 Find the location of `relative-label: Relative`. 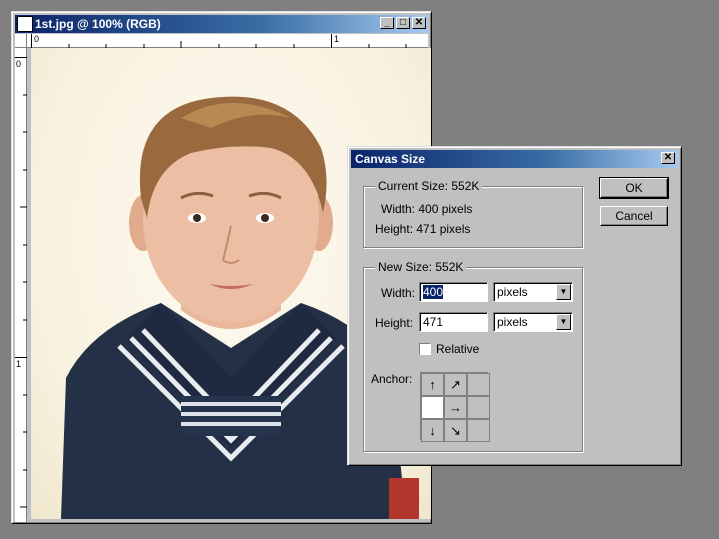

relative-label: Relative is located at coordinates (457, 349).